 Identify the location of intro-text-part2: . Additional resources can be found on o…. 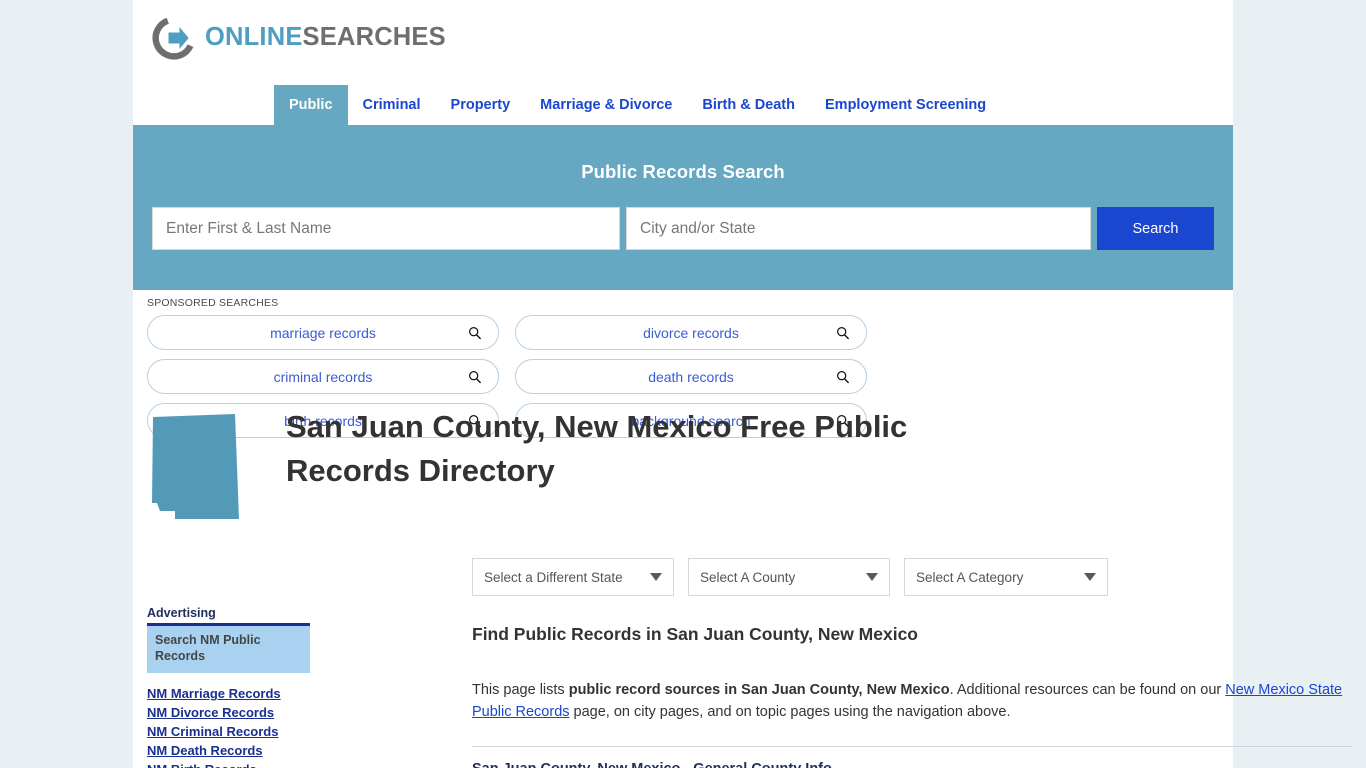
(1087, 690).